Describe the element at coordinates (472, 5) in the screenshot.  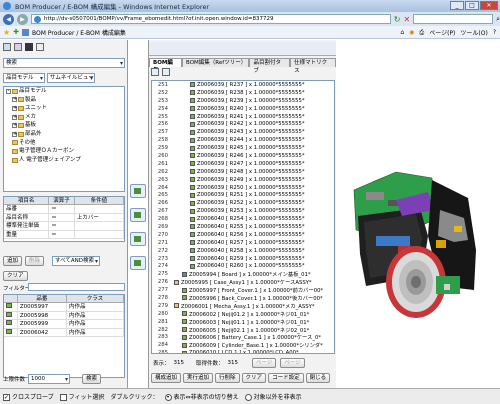
I see `maximize-button: □` at that location.